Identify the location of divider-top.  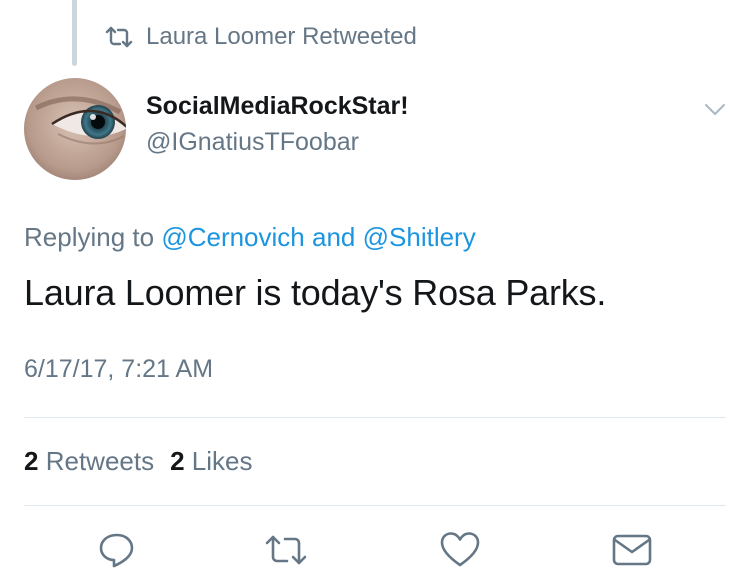
(375, 417).